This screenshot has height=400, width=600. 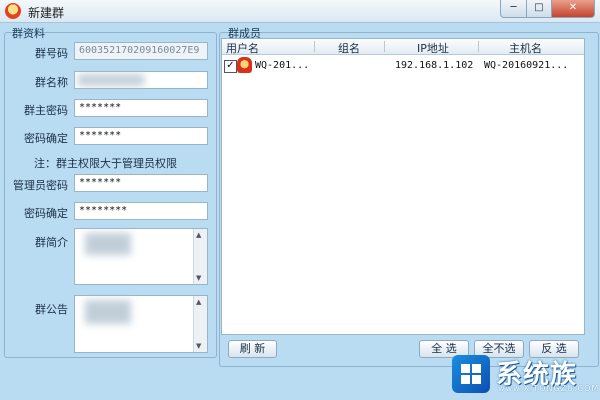 I want to click on maximize-button: □, so click(x=539, y=9).